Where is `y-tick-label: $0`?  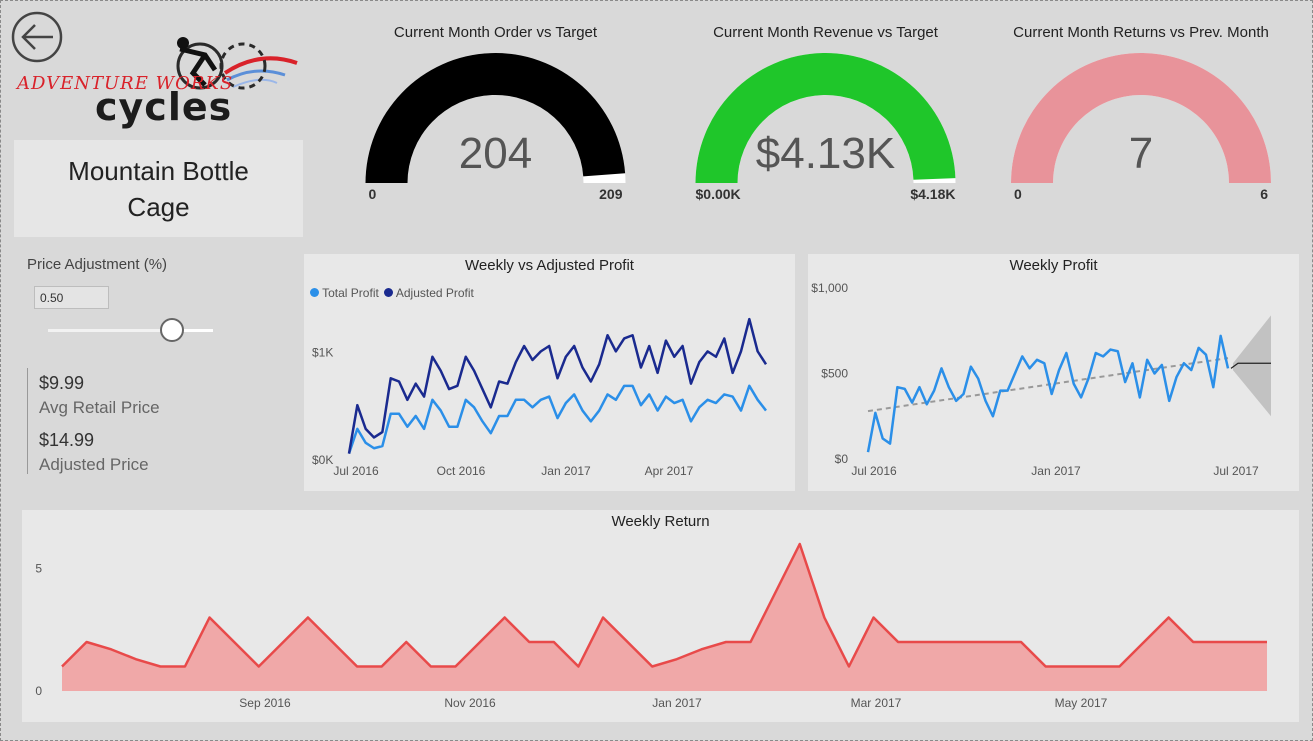
y-tick-label: $0 is located at coordinates (842, 459).